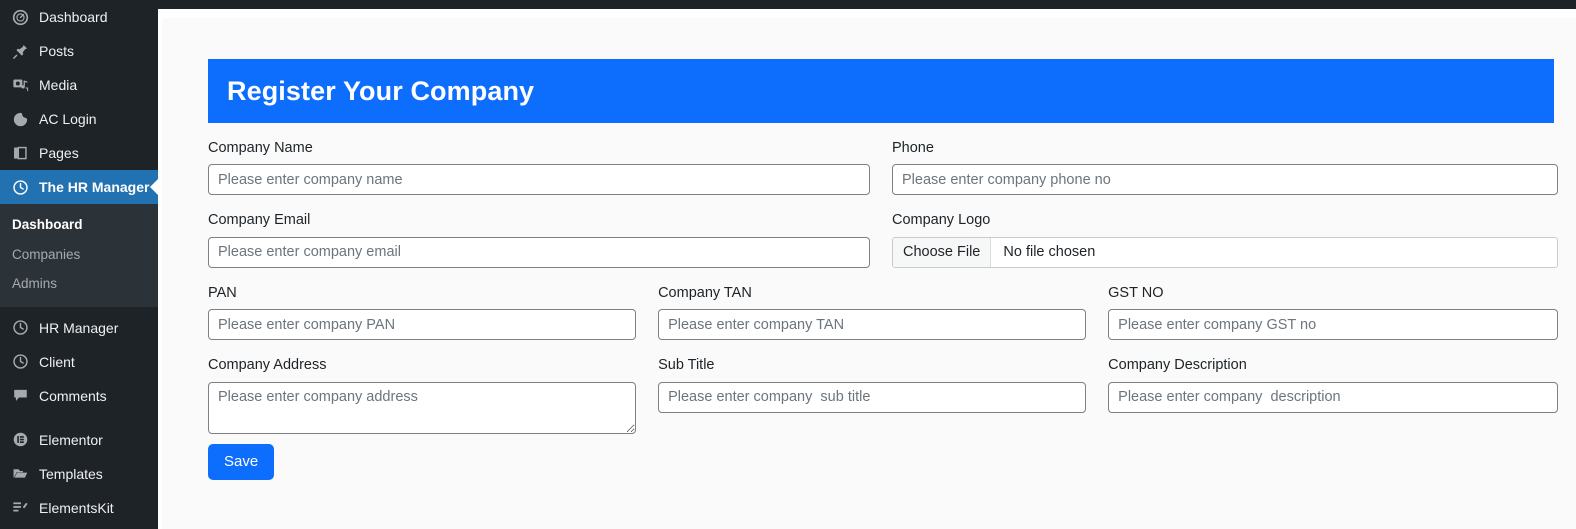  What do you see at coordinates (1177, 365) in the screenshot?
I see `label-company-description: Company Description` at bounding box center [1177, 365].